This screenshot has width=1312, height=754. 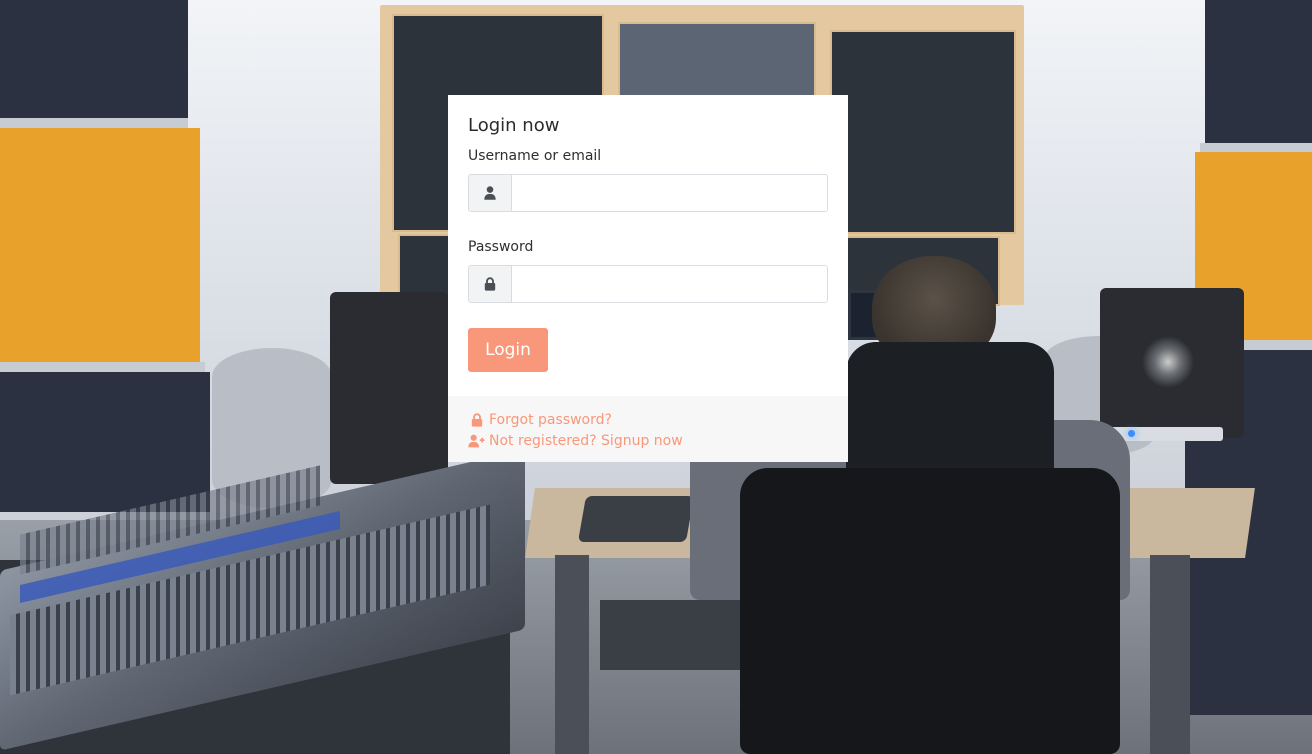 What do you see at coordinates (923, 132) in the screenshot?
I see `acoustic-panel` at bounding box center [923, 132].